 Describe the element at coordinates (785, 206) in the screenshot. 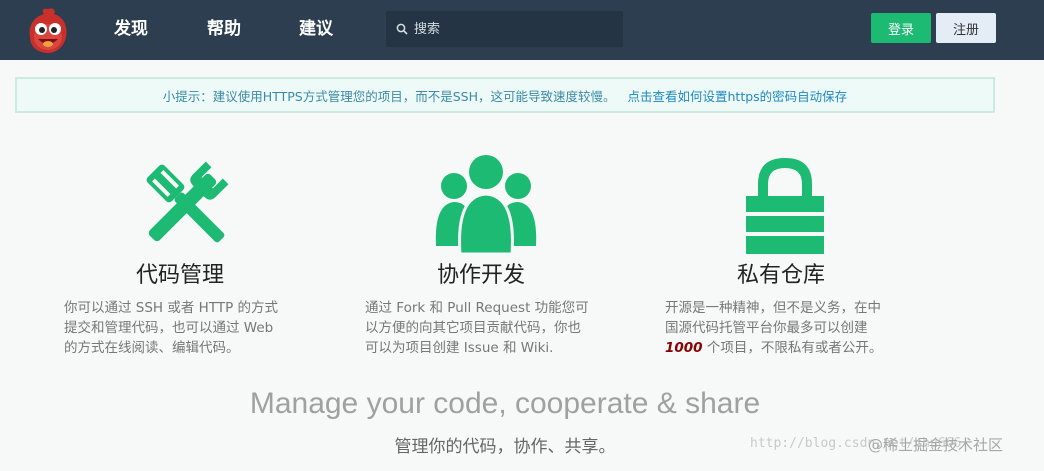

I see `lock-icon` at that location.